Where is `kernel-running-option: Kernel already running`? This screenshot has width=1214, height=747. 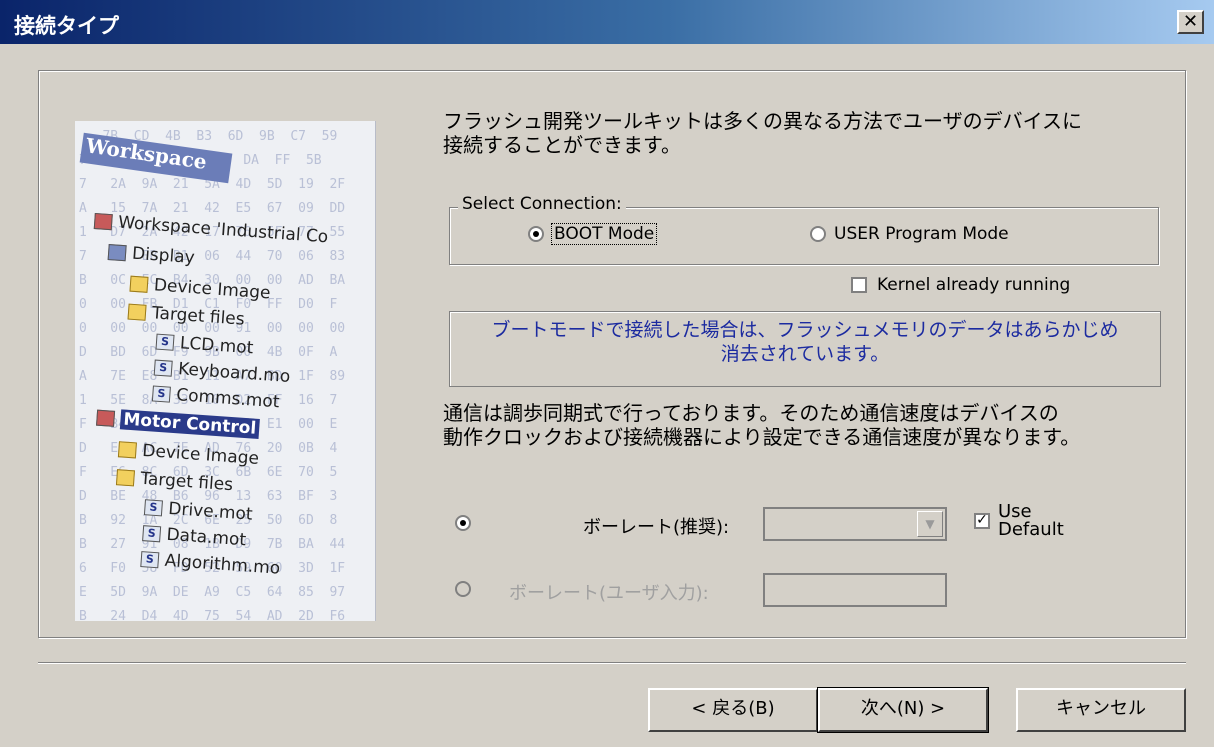
kernel-running-option: Kernel already running is located at coordinates (960, 285).